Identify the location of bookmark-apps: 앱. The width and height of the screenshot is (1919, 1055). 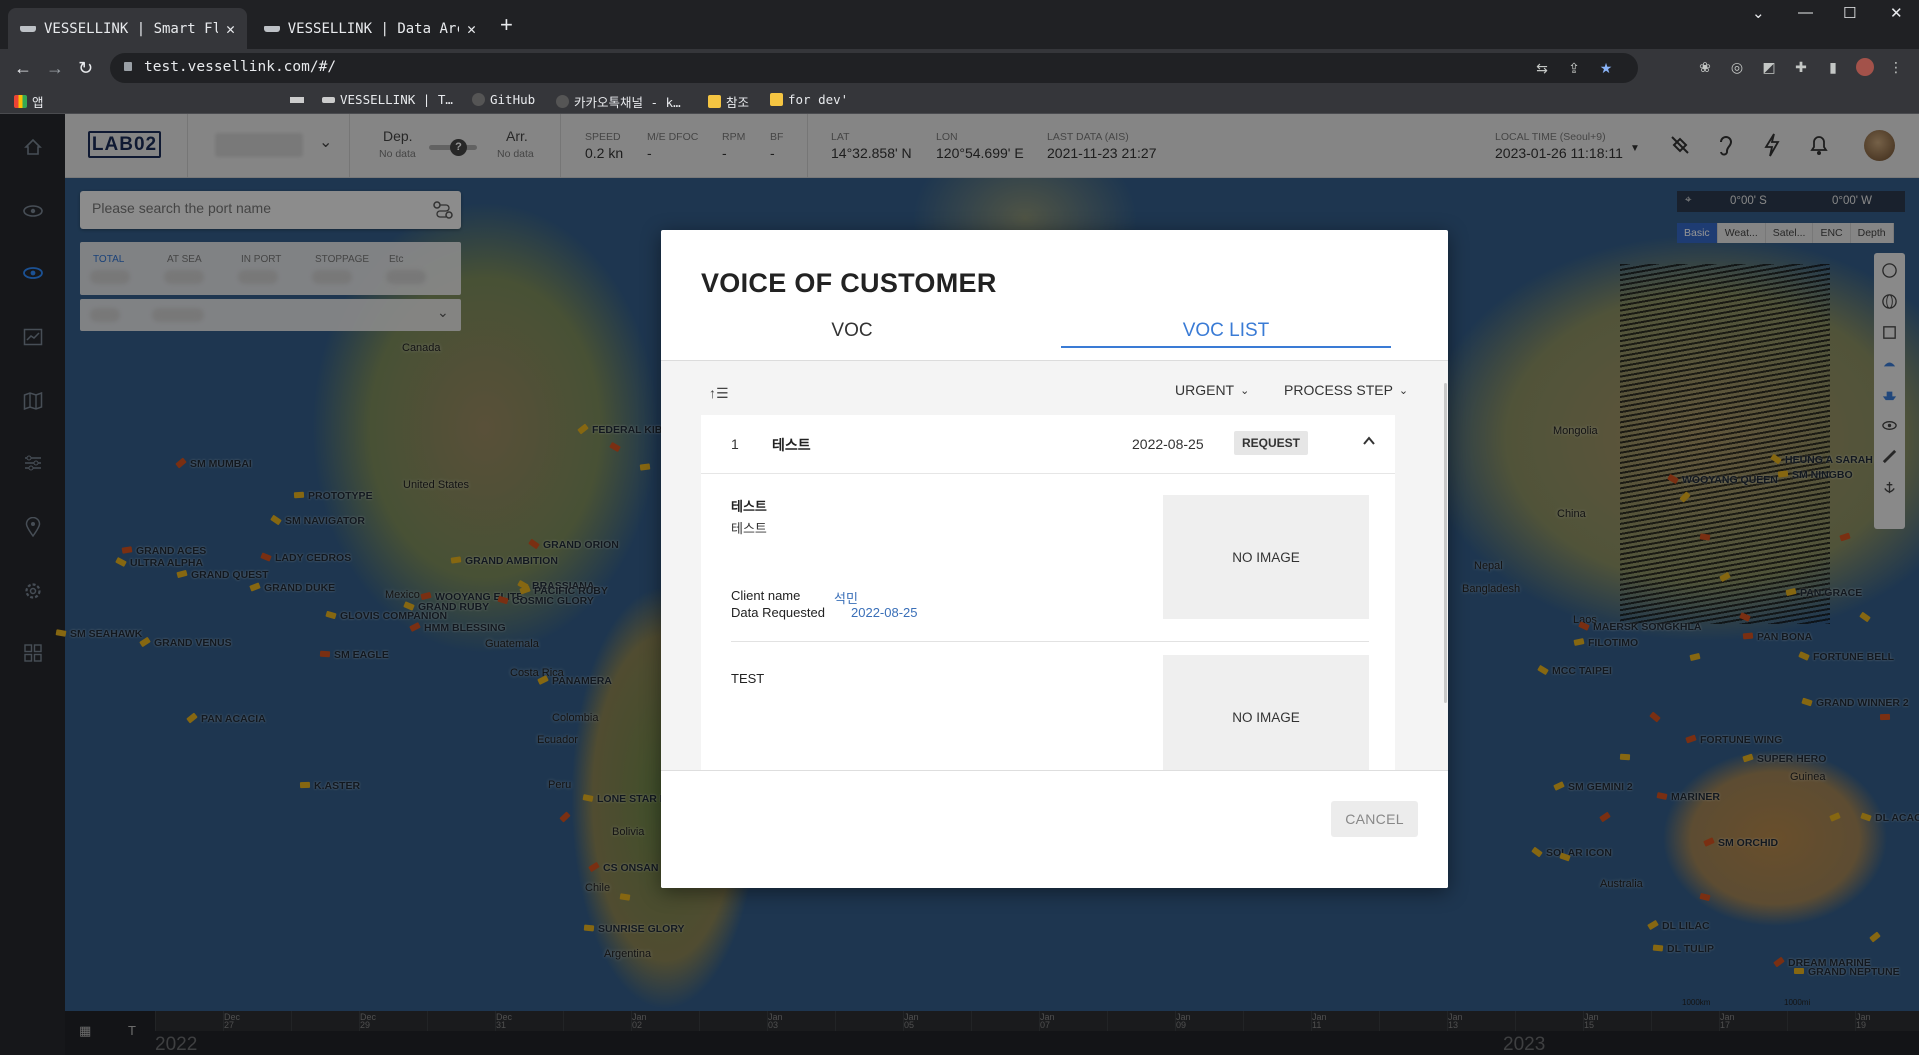
(29, 101).